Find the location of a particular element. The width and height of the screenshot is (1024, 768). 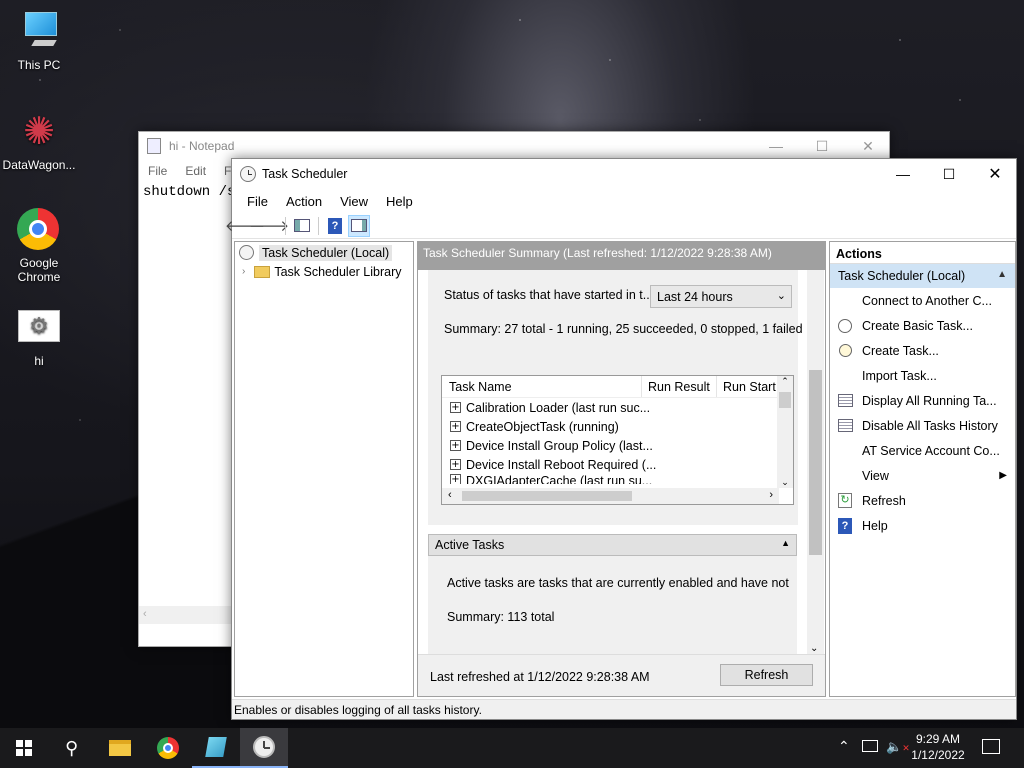

desktop-icon-hi: ⚙ hi is located at coordinates (39, 339).